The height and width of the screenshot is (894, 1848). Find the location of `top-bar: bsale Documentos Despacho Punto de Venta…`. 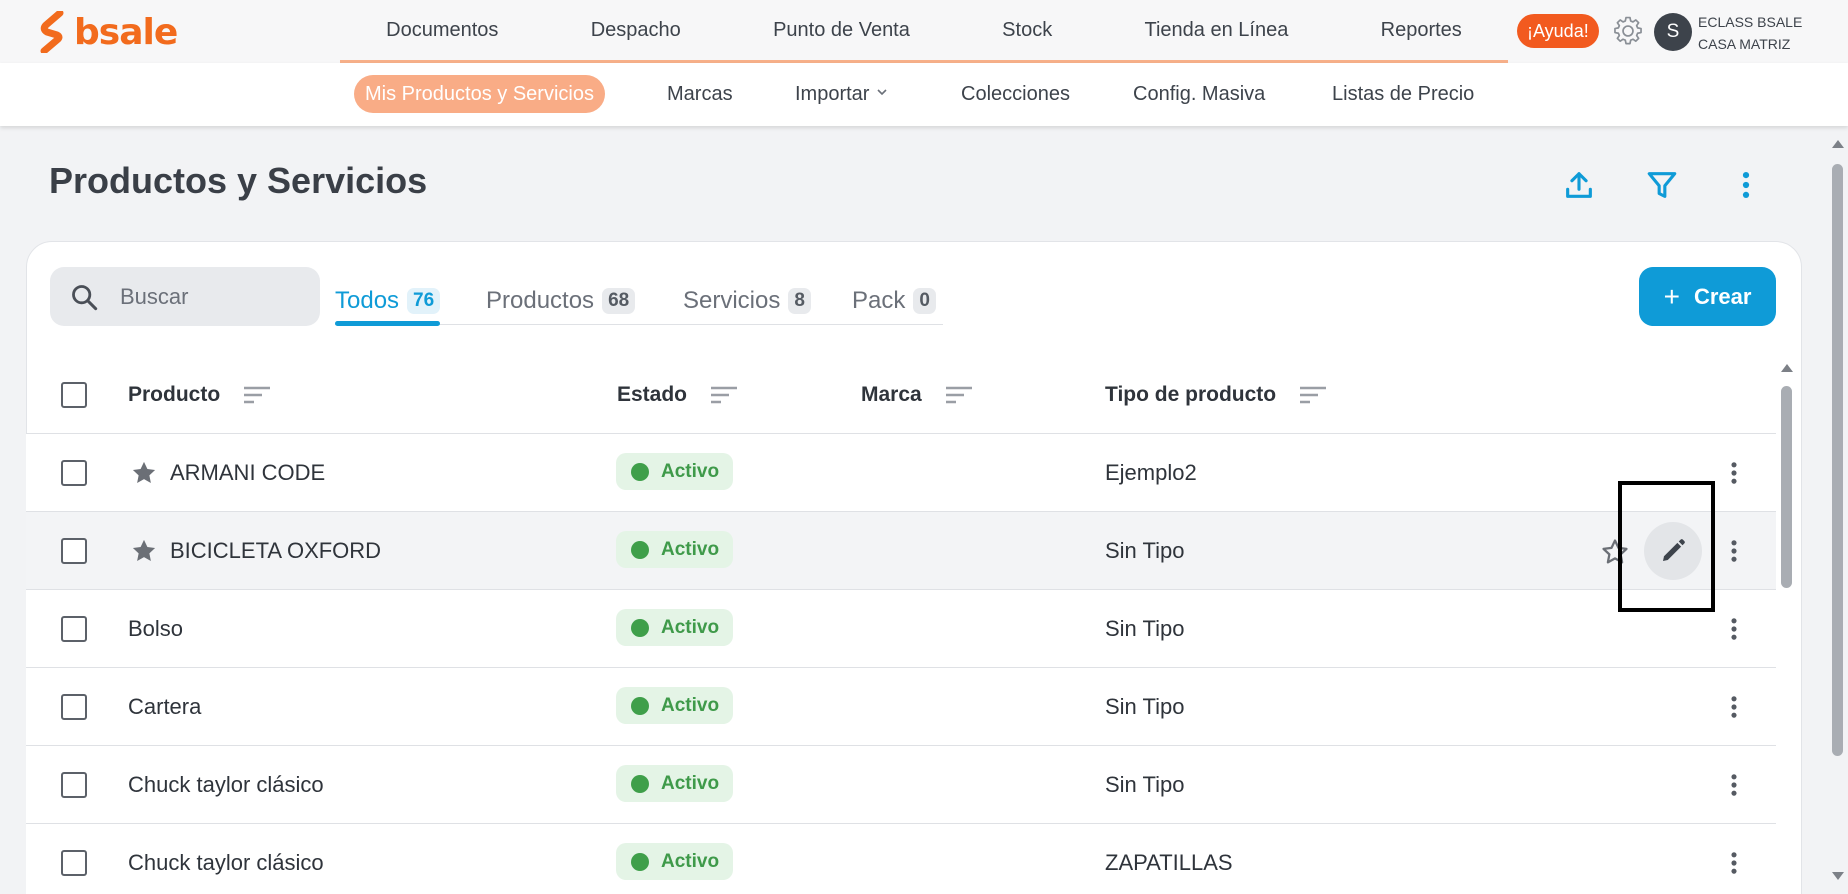

top-bar: bsale Documentos Despacho Punto de Venta… is located at coordinates (924, 31).